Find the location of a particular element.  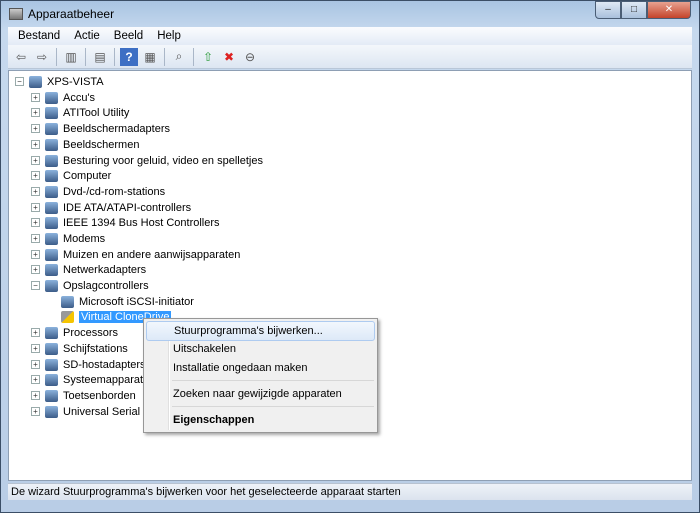

tree-item-label: Processors is located at coordinates (91, 332).